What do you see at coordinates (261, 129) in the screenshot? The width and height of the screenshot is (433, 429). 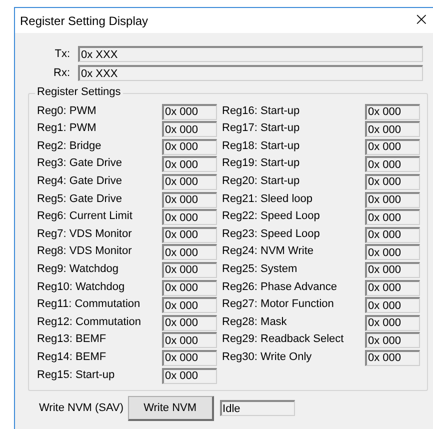 I see `register-label: Reg17: Start-up` at bounding box center [261, 129].